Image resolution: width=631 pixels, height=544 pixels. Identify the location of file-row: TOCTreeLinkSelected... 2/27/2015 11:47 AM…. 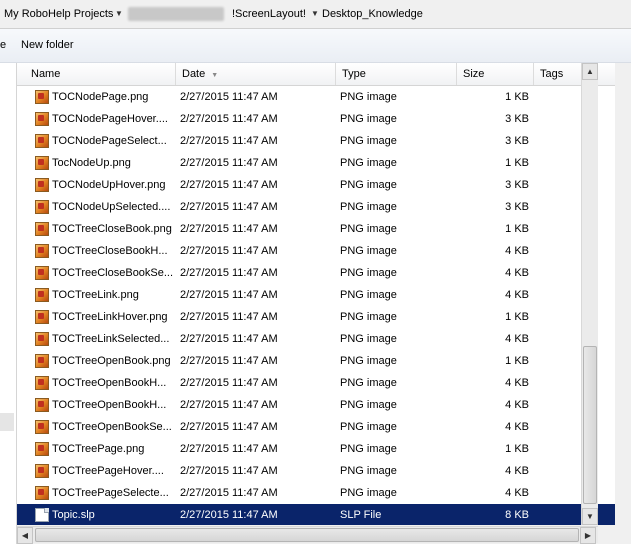
(316, 339).